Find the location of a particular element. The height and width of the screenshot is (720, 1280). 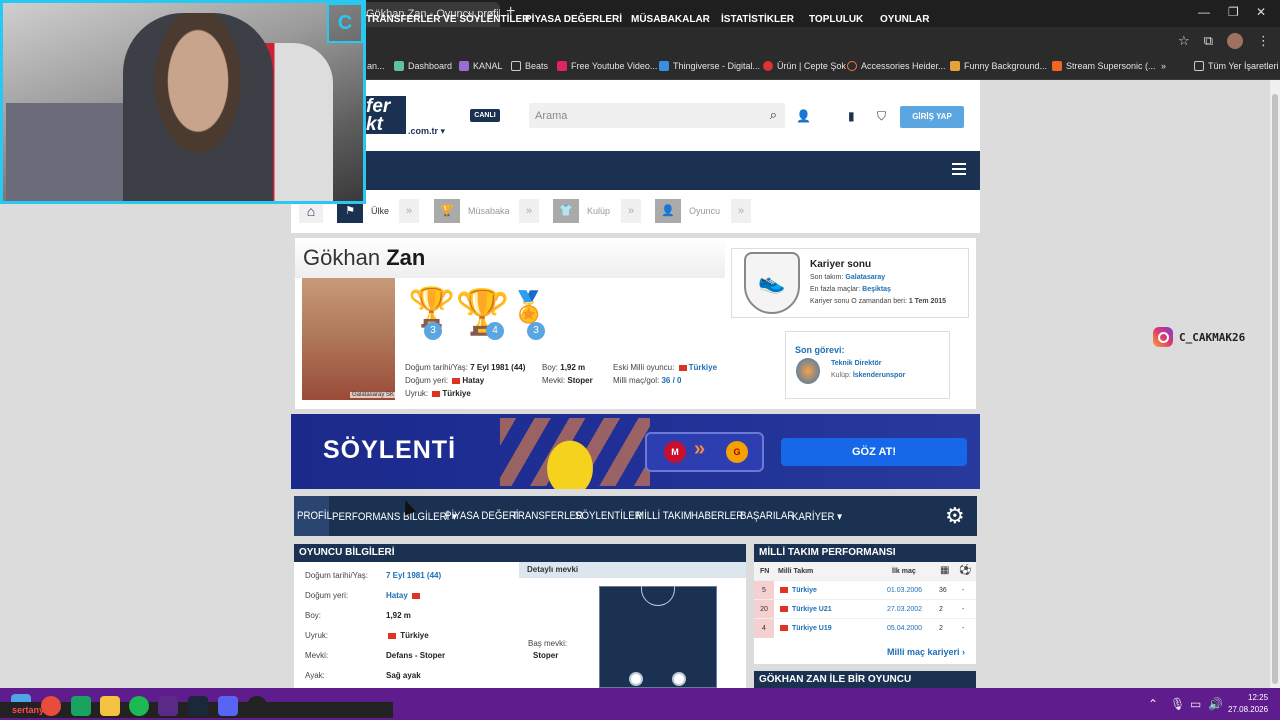

all-bookmarks-folder: Tüm Yer İşaretleri is located at coordinates (1236, 66).